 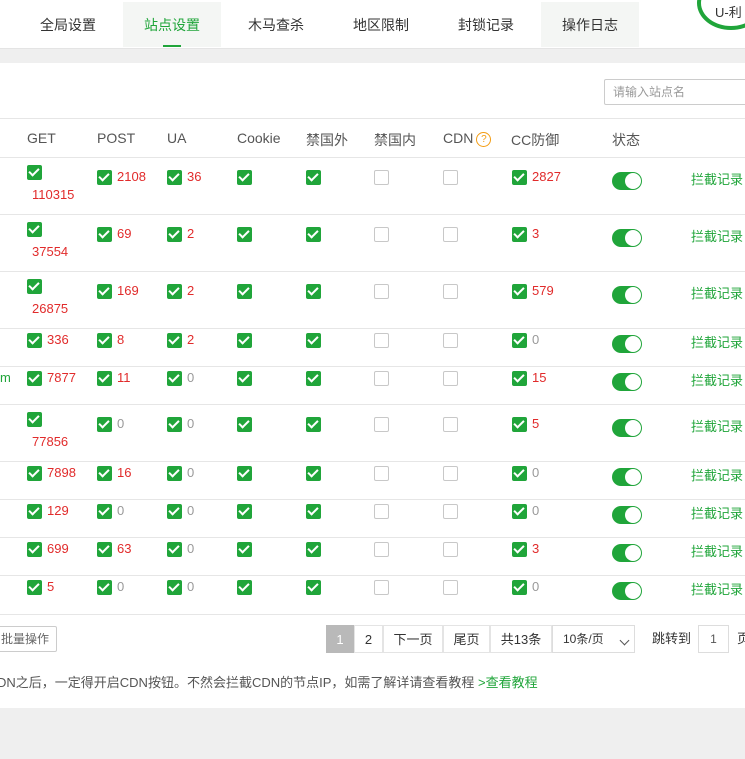 I want to click on next-page-button: 下一页, so click(x=413, y=639).